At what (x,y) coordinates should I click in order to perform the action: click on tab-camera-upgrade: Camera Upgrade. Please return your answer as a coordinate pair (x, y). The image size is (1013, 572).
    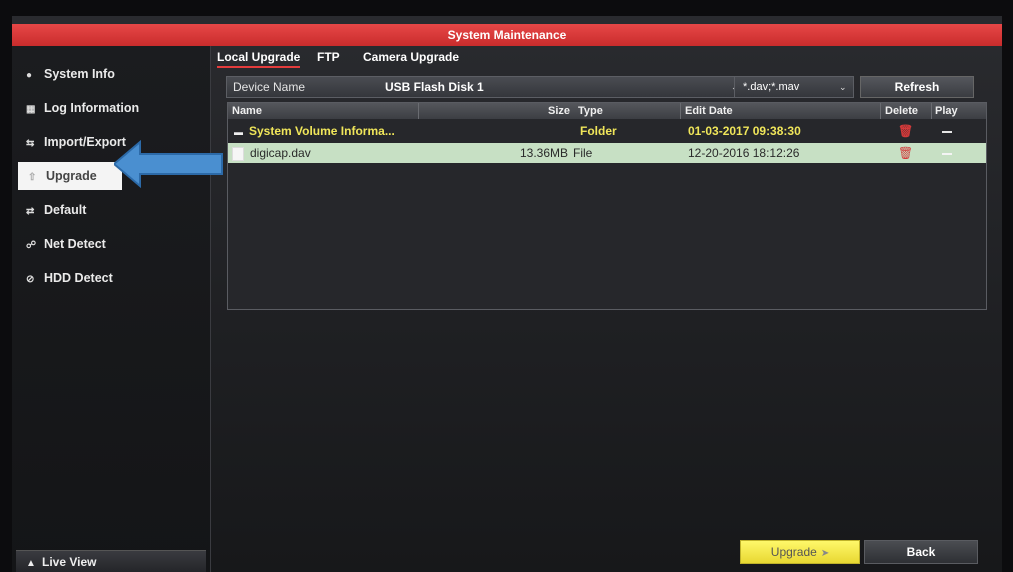
    Looking at the image, I should click on (411, 57).